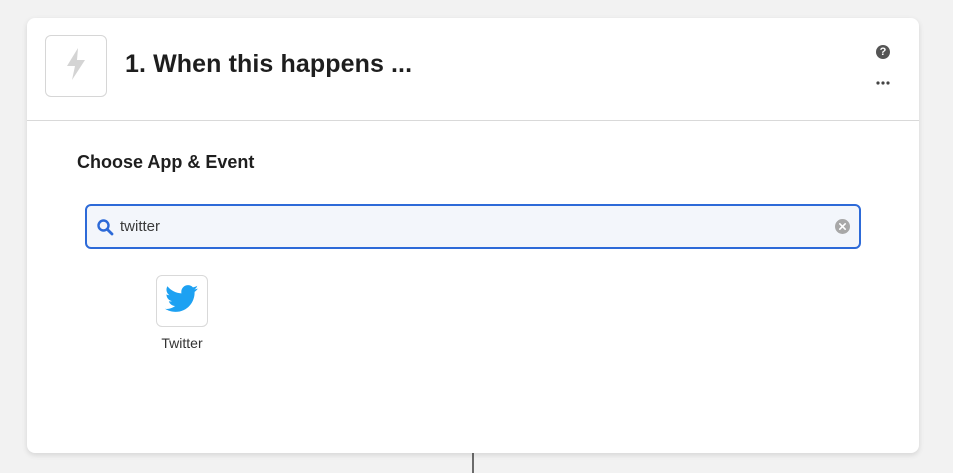 The image size is (953, 473). What do you see at coordinates (883, 52) in the screenshot?
I see `question-circle-icon: ?` at bounding box center [883, 52].